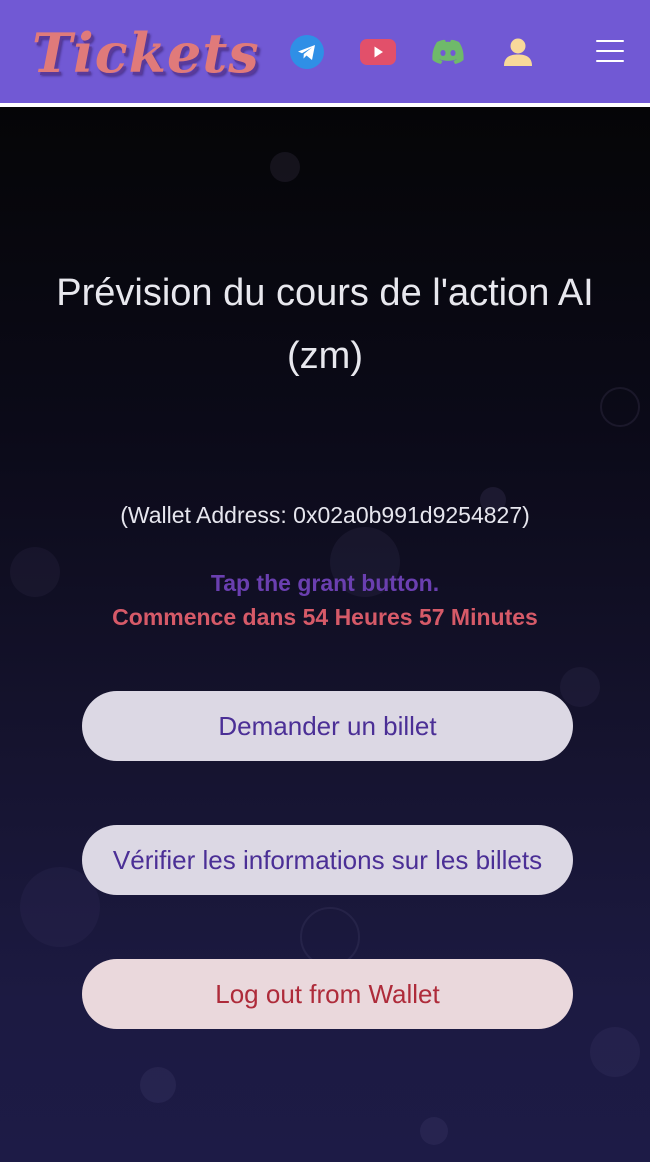  I want to click on youtube-icon, so click(378, 52).